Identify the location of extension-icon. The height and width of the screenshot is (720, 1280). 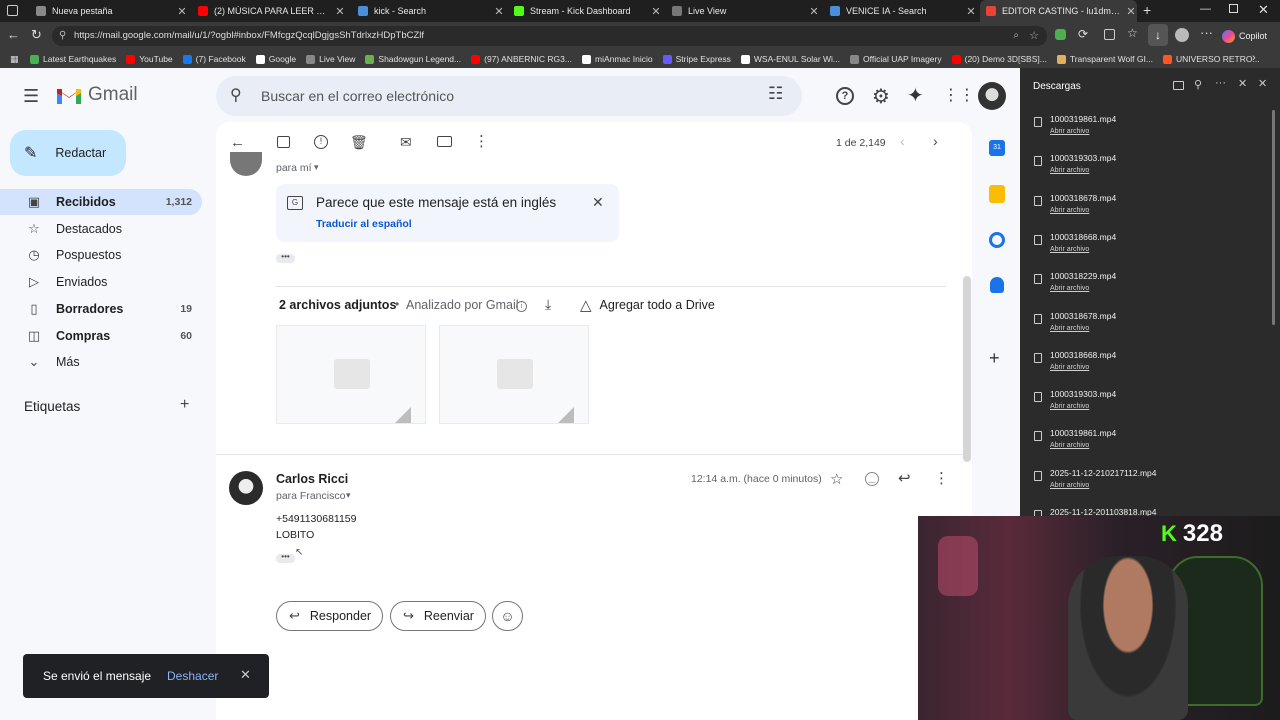
(1060, 34).